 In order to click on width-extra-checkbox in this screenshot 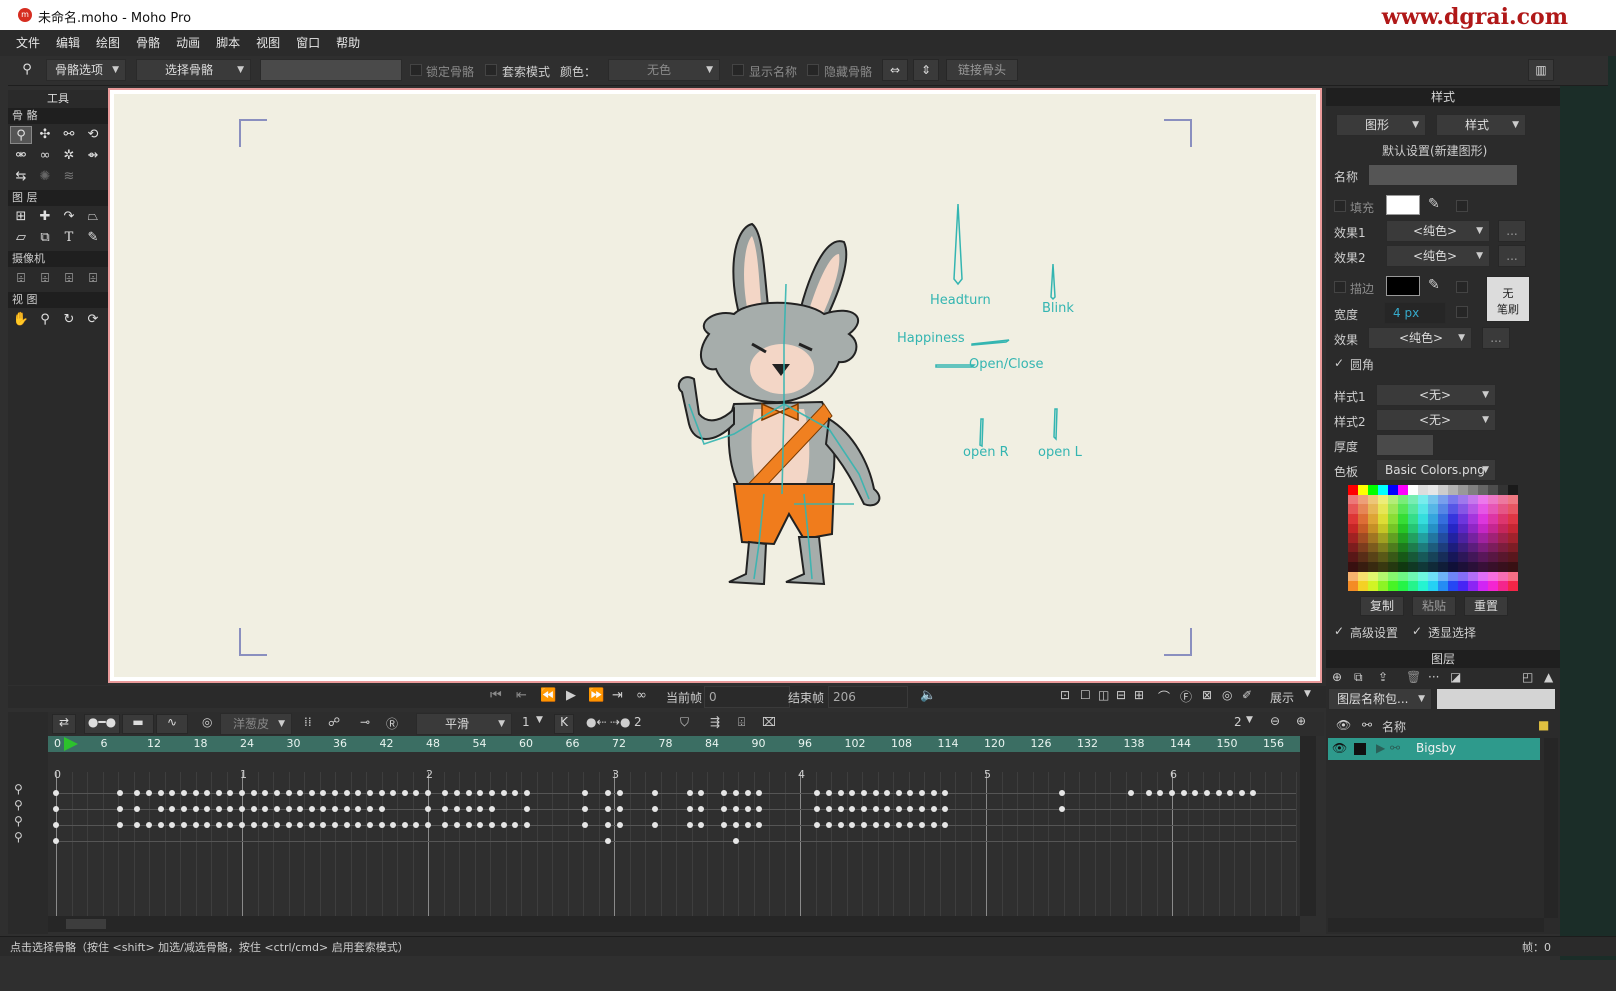, I will do `click(1462, 312)`.